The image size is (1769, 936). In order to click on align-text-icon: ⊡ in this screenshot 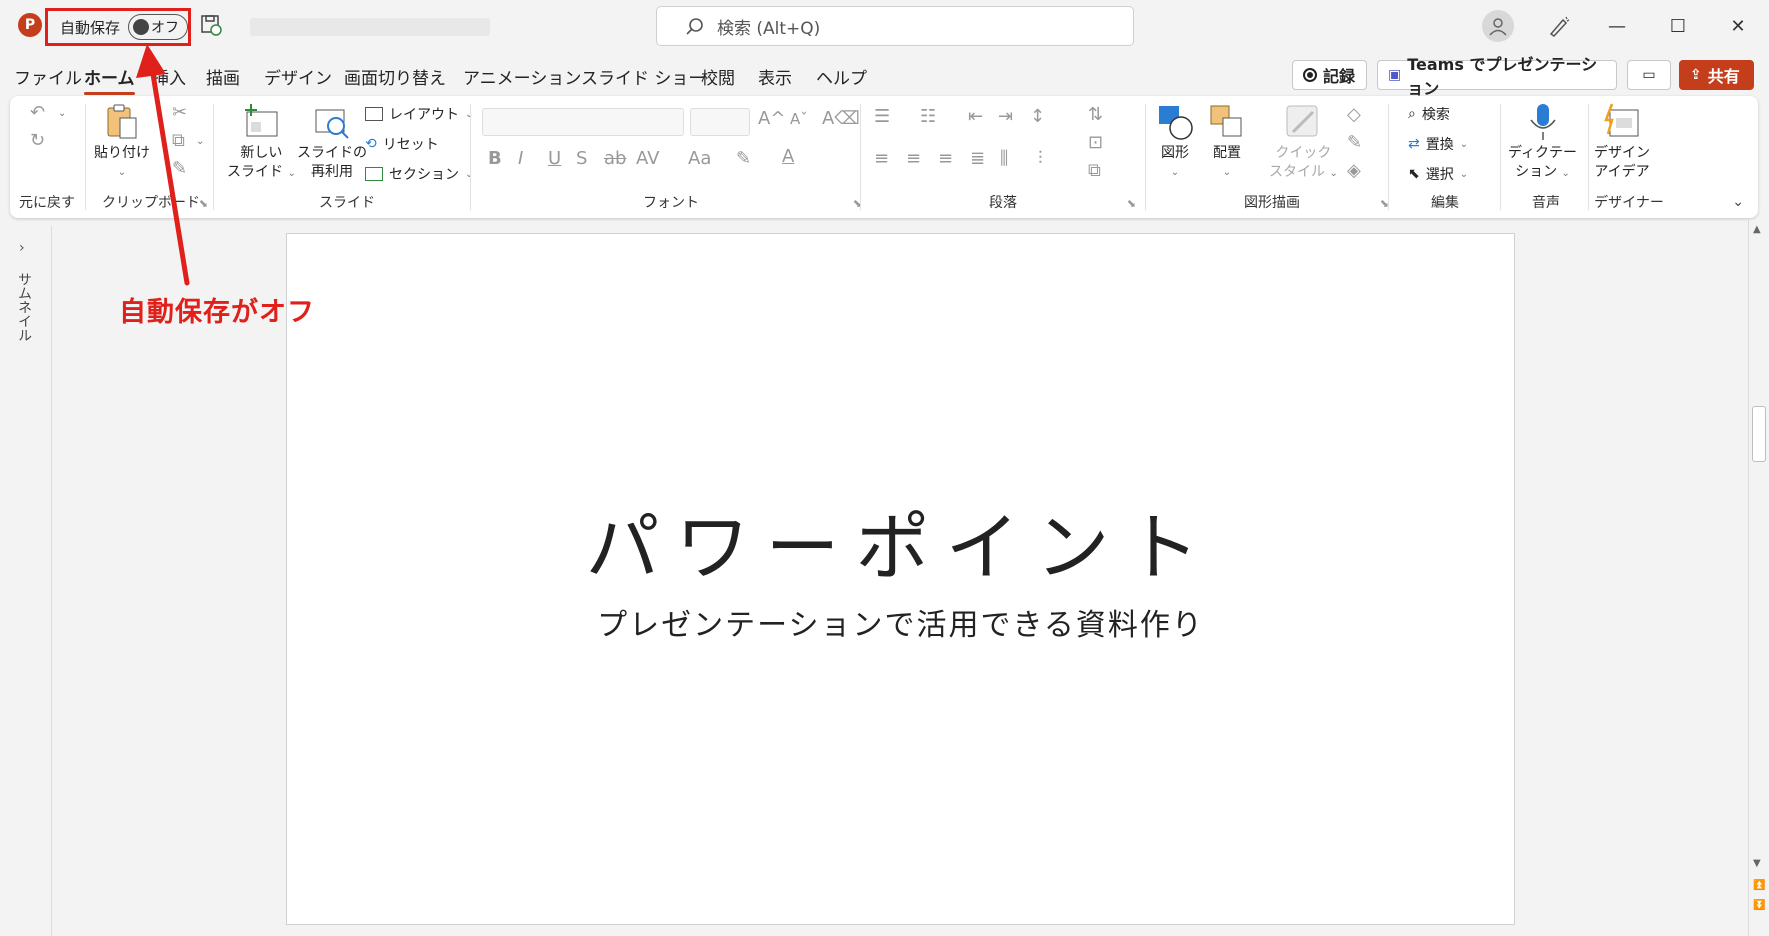, I will do `click(1095, 142)`.